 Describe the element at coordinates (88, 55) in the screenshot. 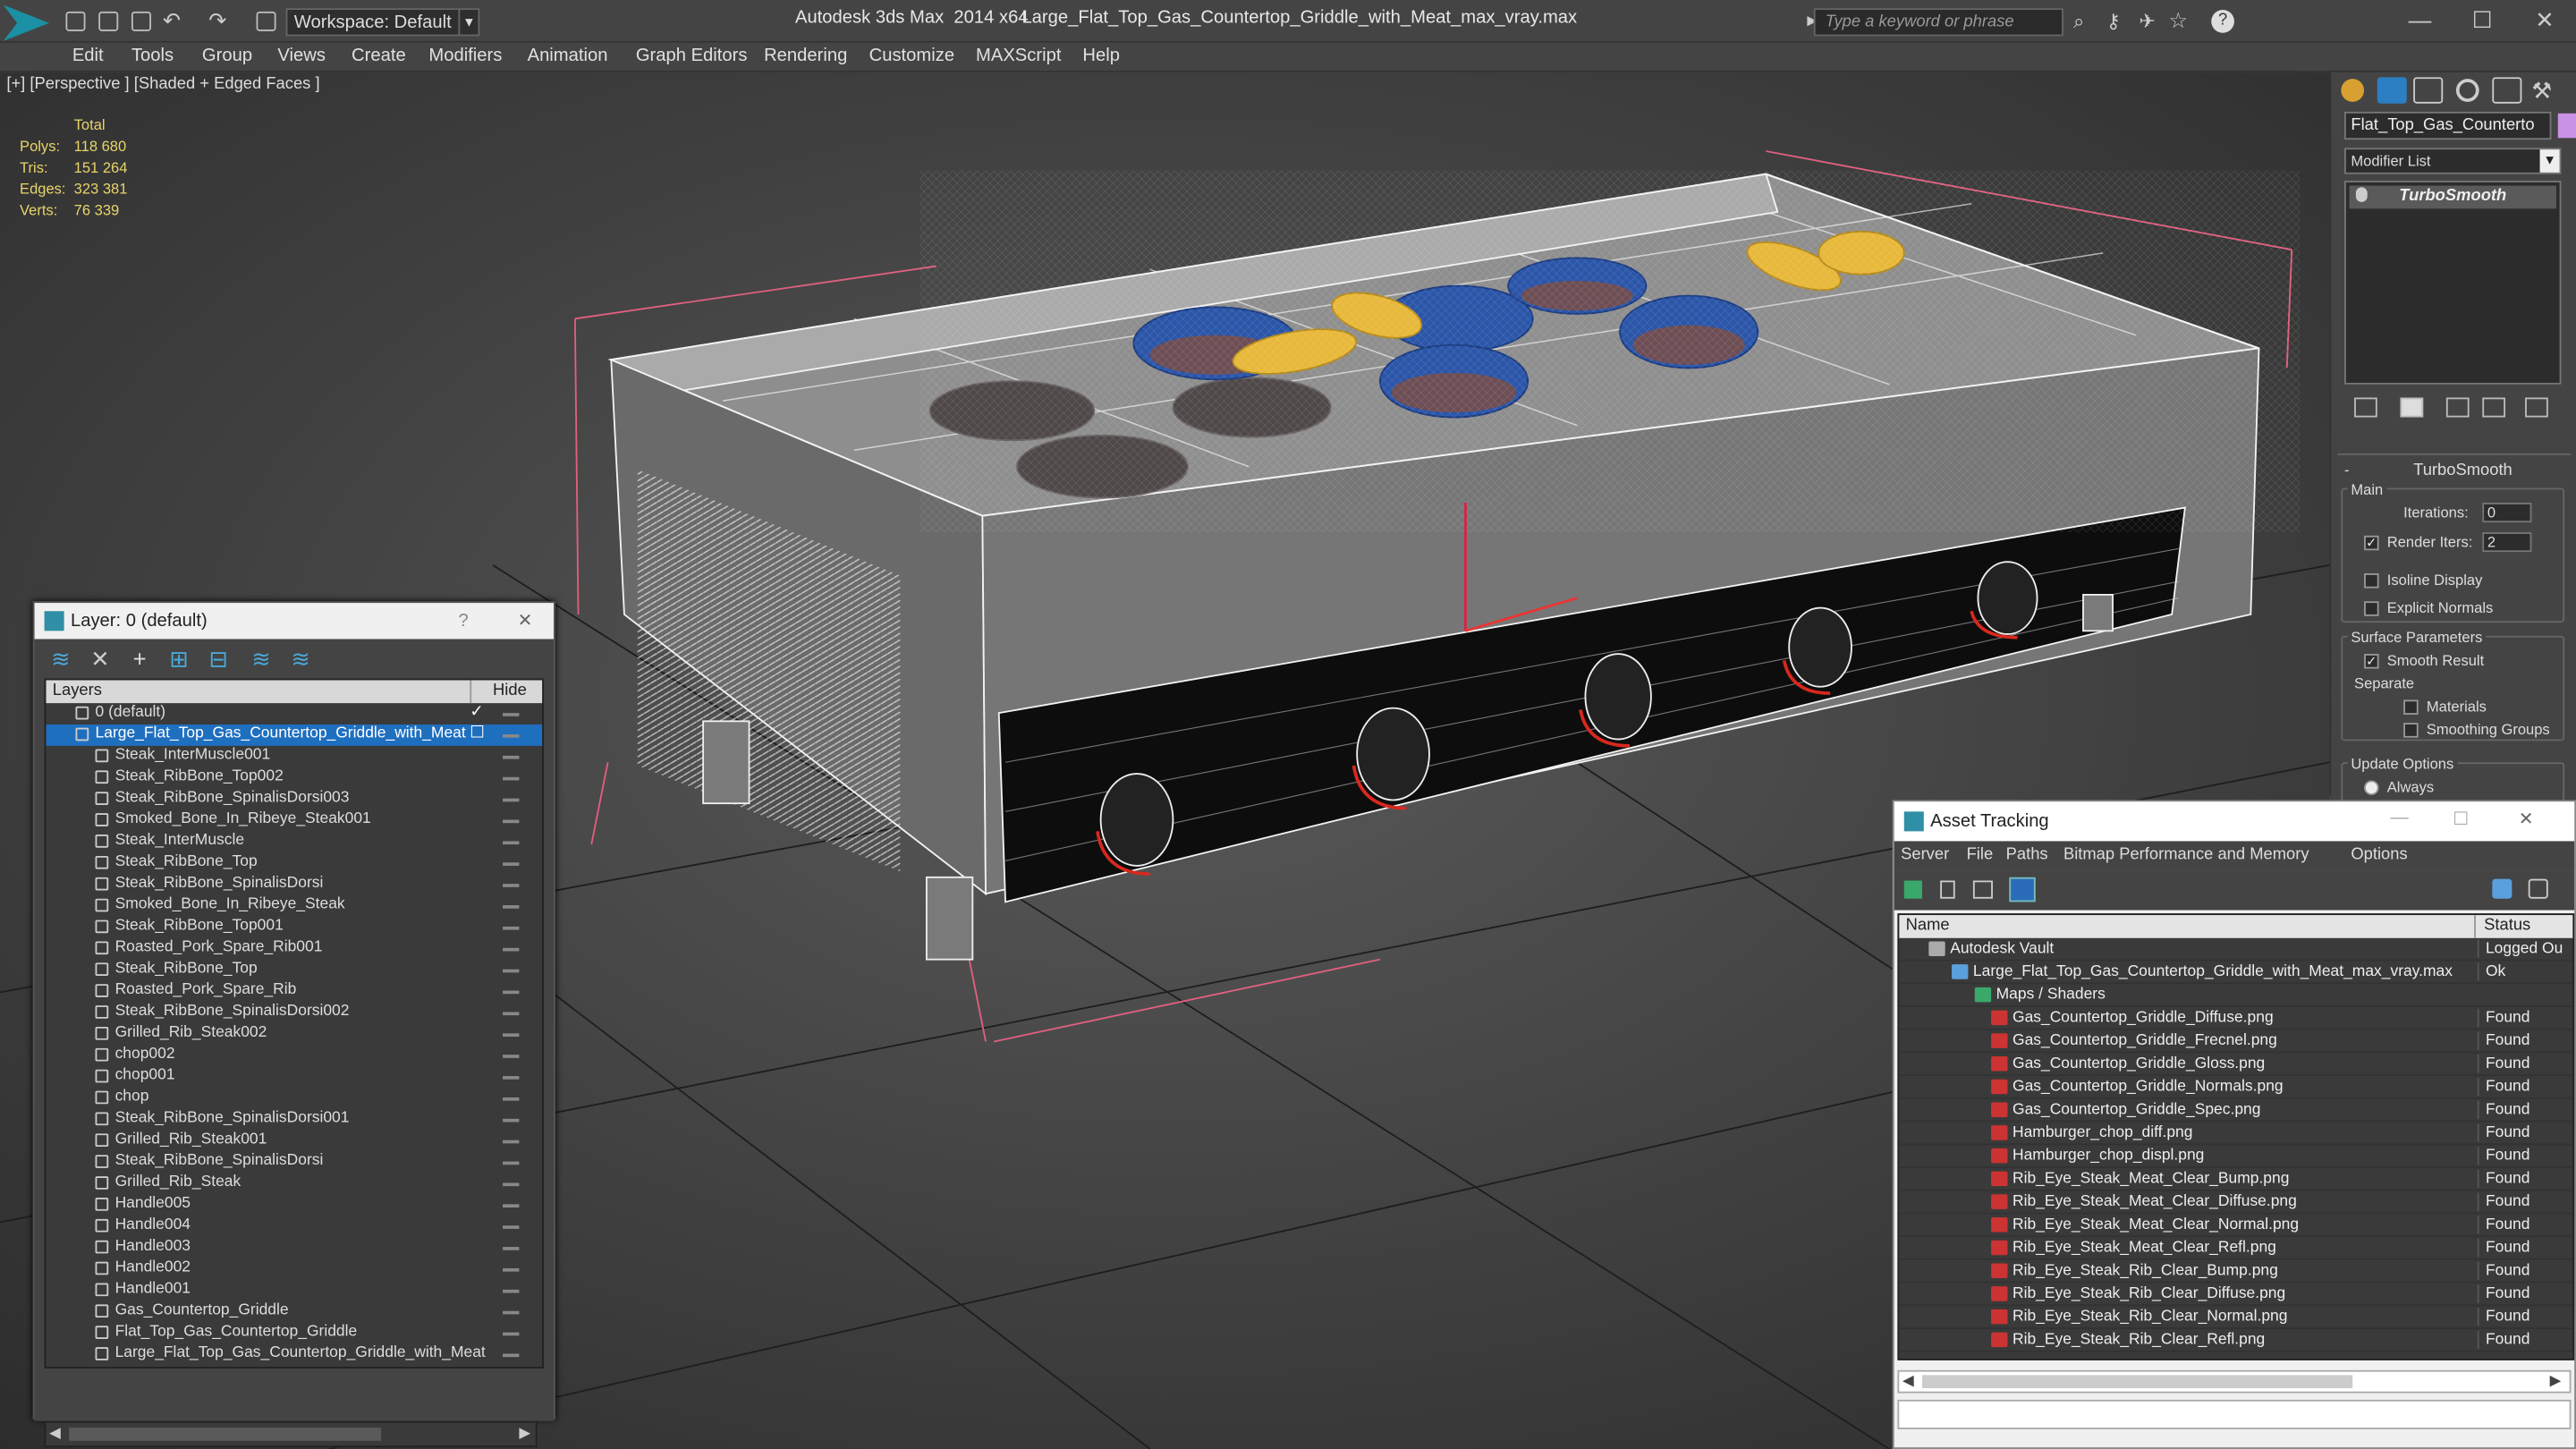

I see `menu-edit: Edit` at that location.